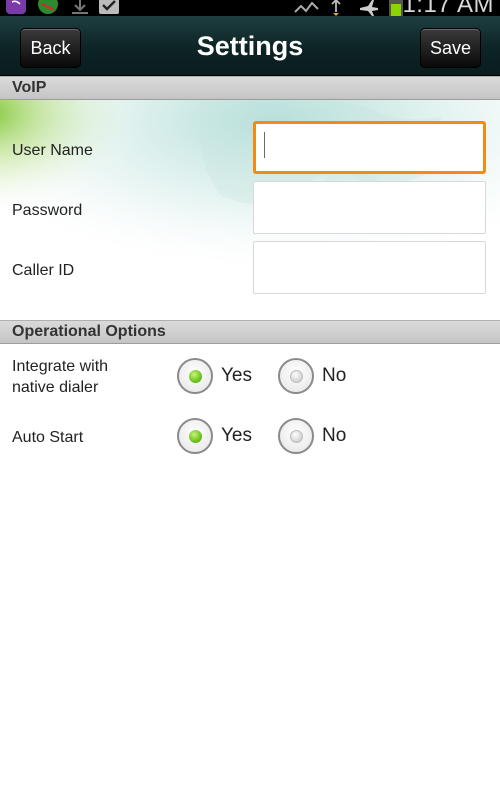 This screenshot has height=790, width=500. Describe the element at coordinates (369, 267) in the screenshot. I see `caller-id-input` at that location.